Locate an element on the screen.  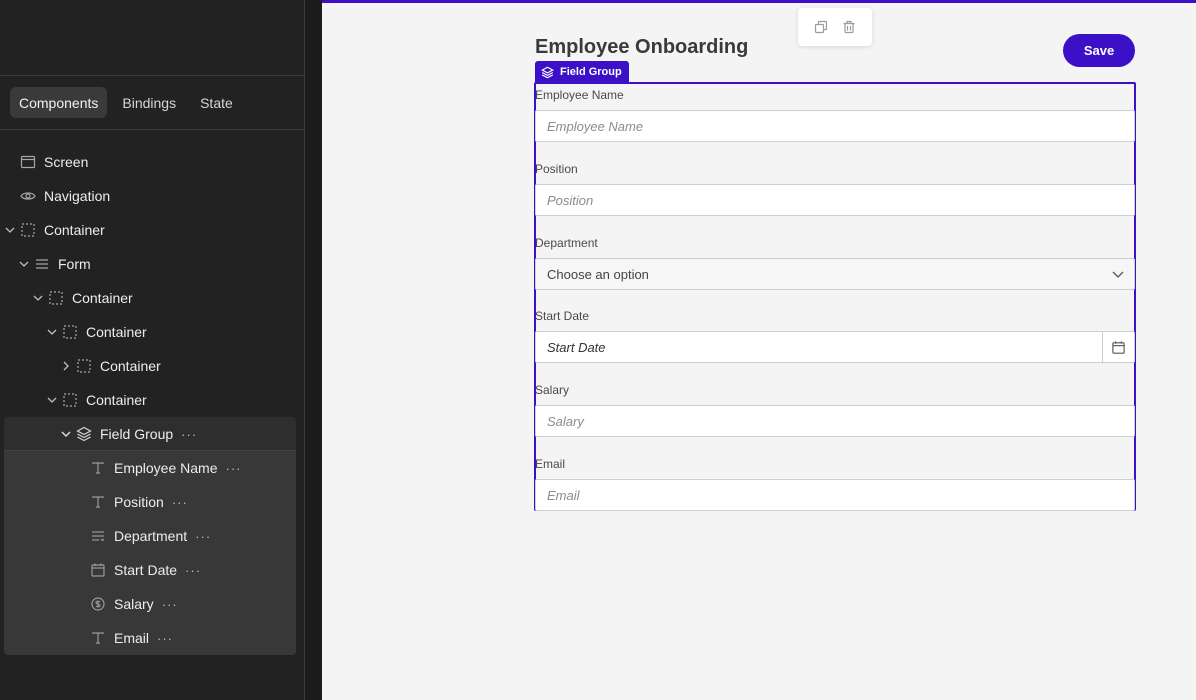
field-position: Position Position is located at coordinates (835, 189).